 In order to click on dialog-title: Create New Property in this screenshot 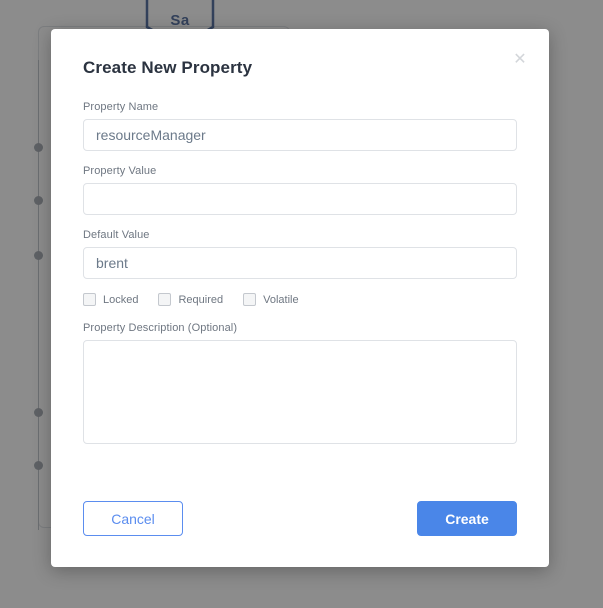, I will do `click(168, 67)`.